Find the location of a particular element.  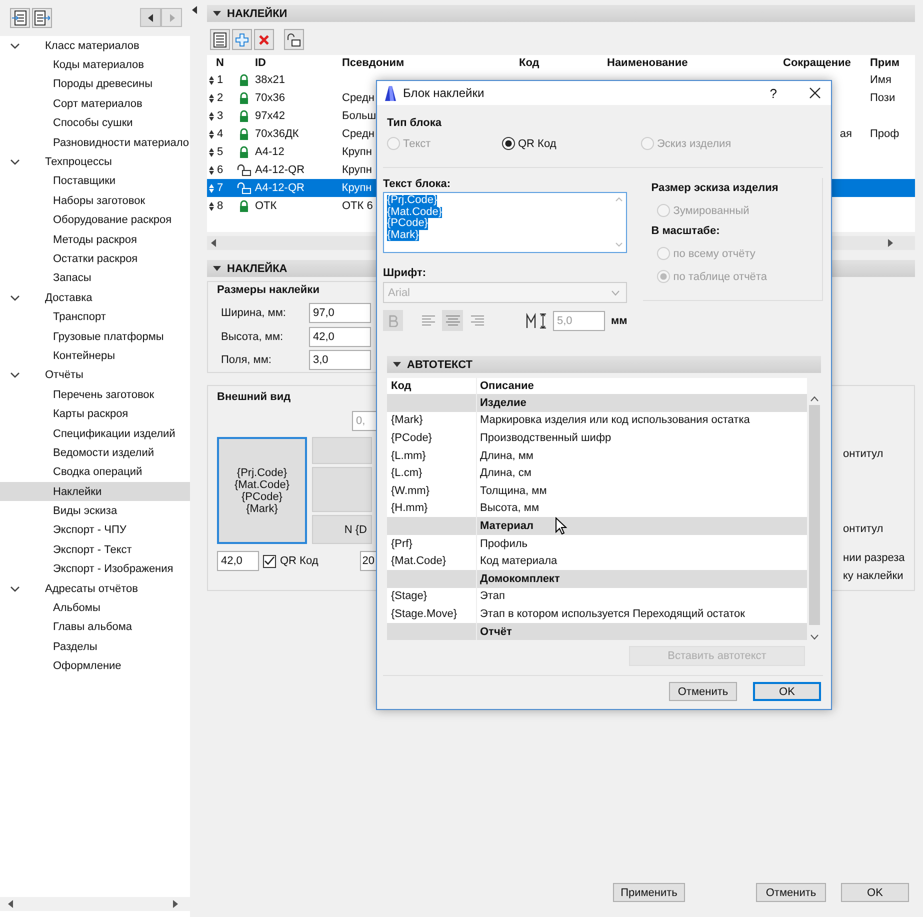

tree-item: Виды эскиза is located at coordinates (95, 511).